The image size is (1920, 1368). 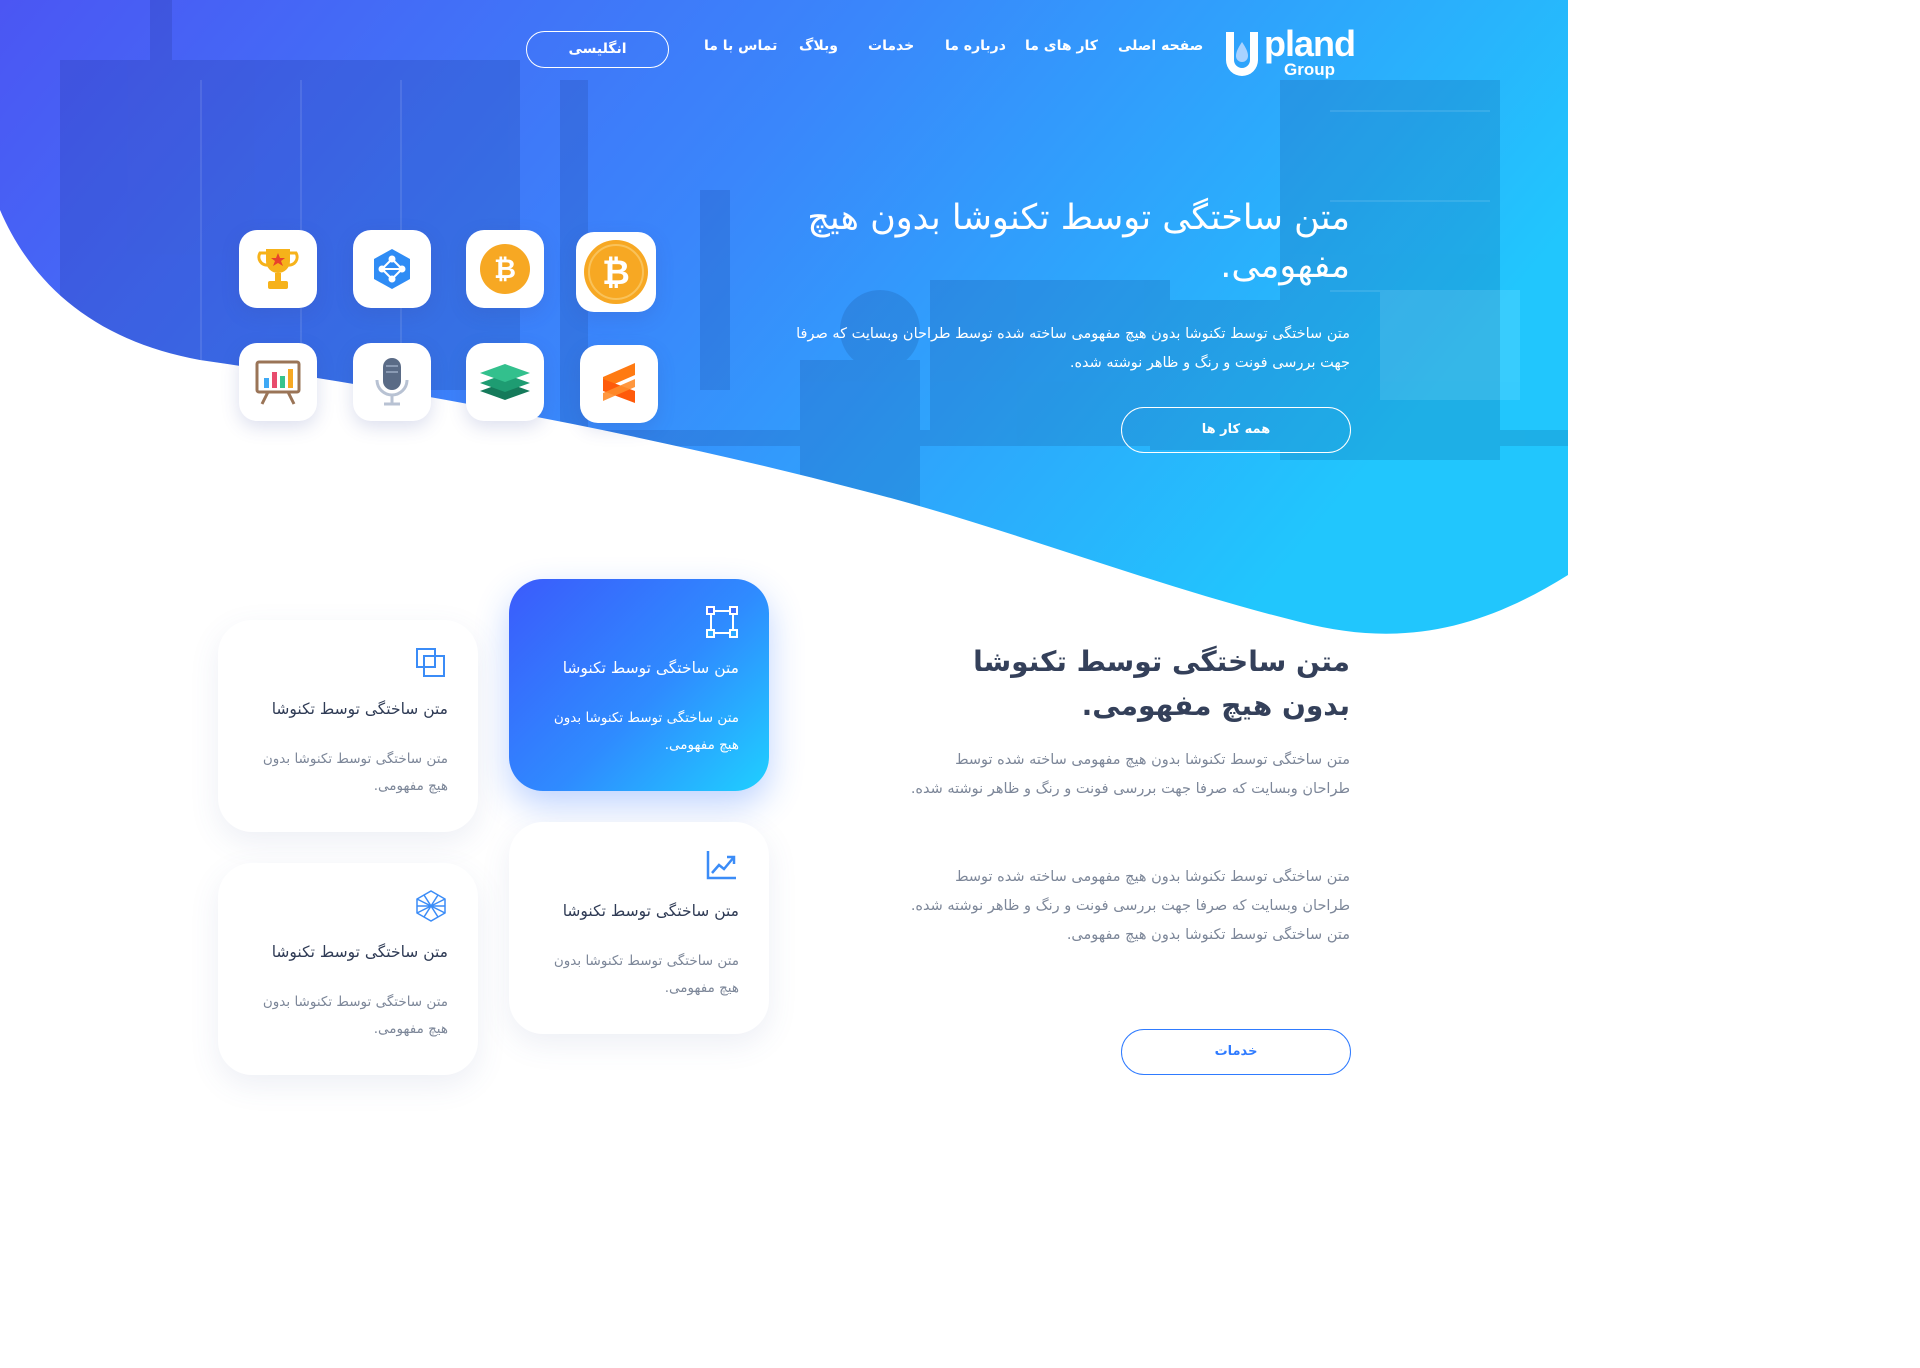 I want to click on layers-icon, so click(x=505, y=382).